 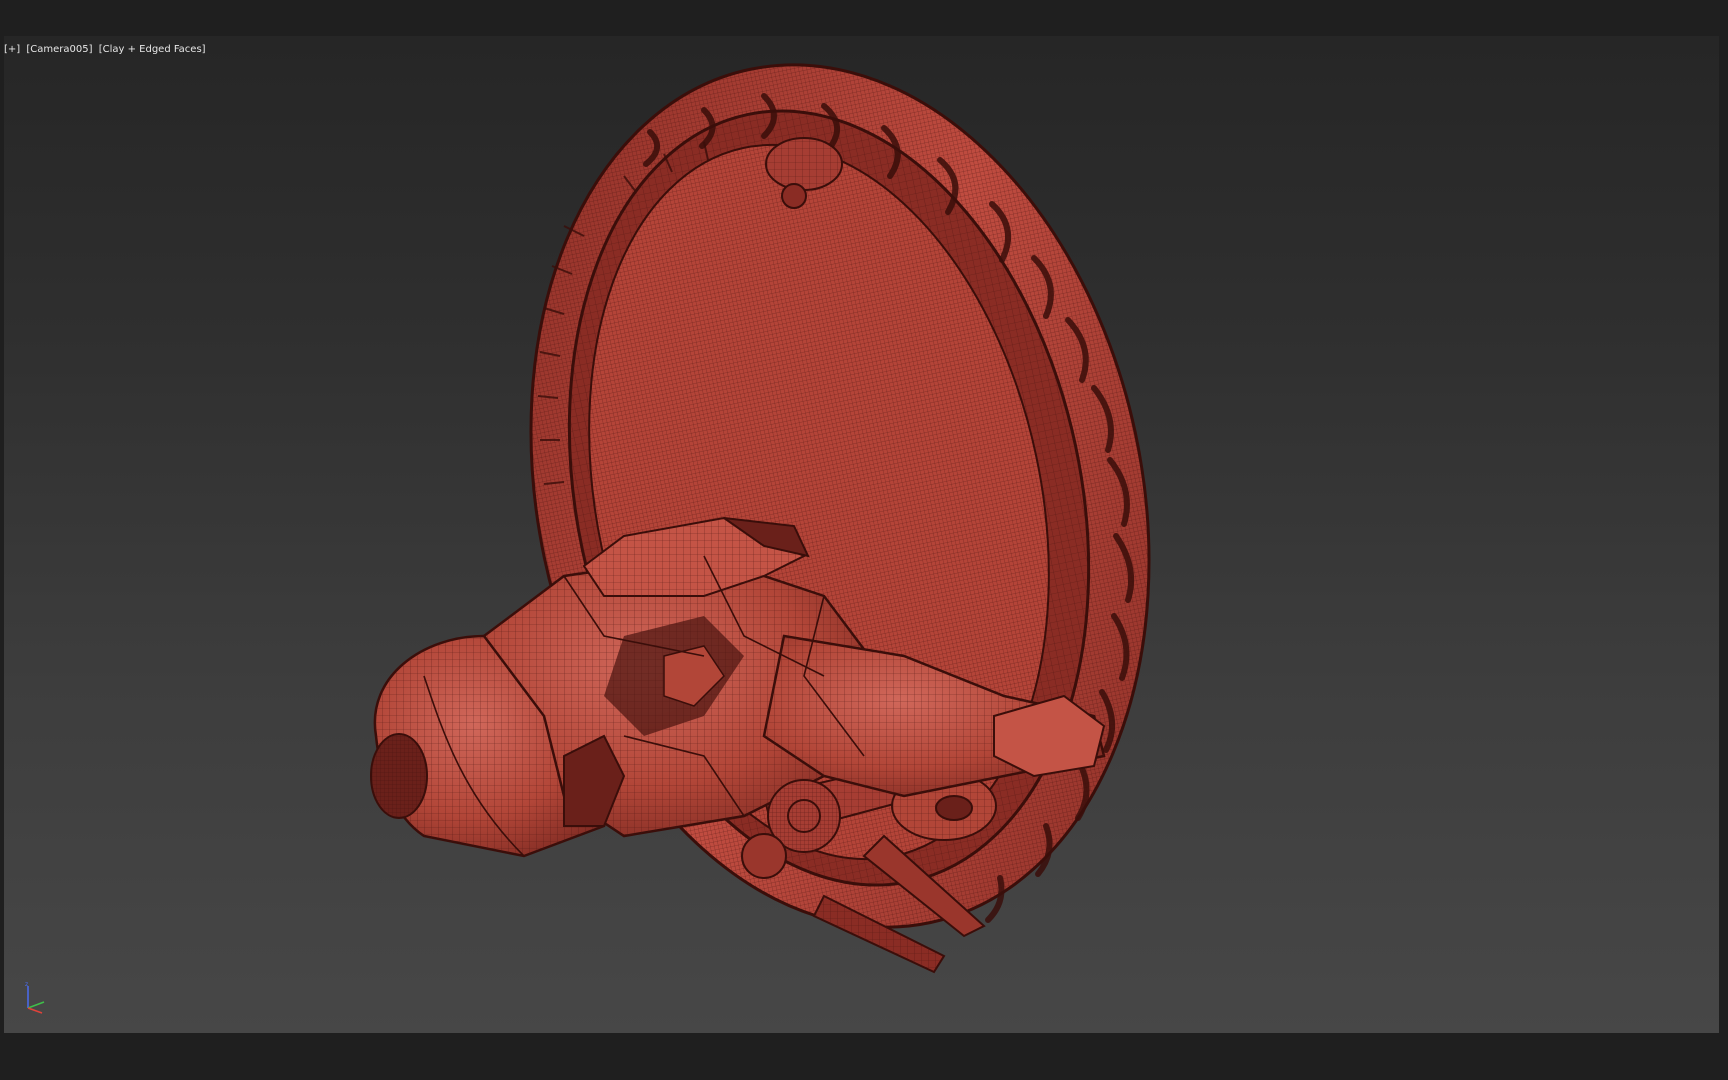 I want to click on axis-gizmo: z, so click(x=35, y=997).